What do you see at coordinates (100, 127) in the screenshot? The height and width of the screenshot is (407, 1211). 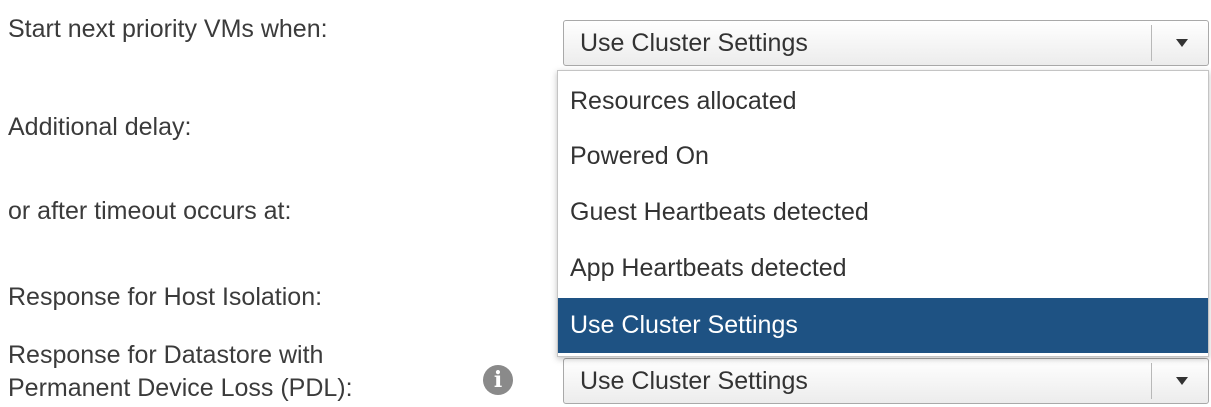 I see `additional-delay-label: Additional delay:` at bounding box center [100, 127].